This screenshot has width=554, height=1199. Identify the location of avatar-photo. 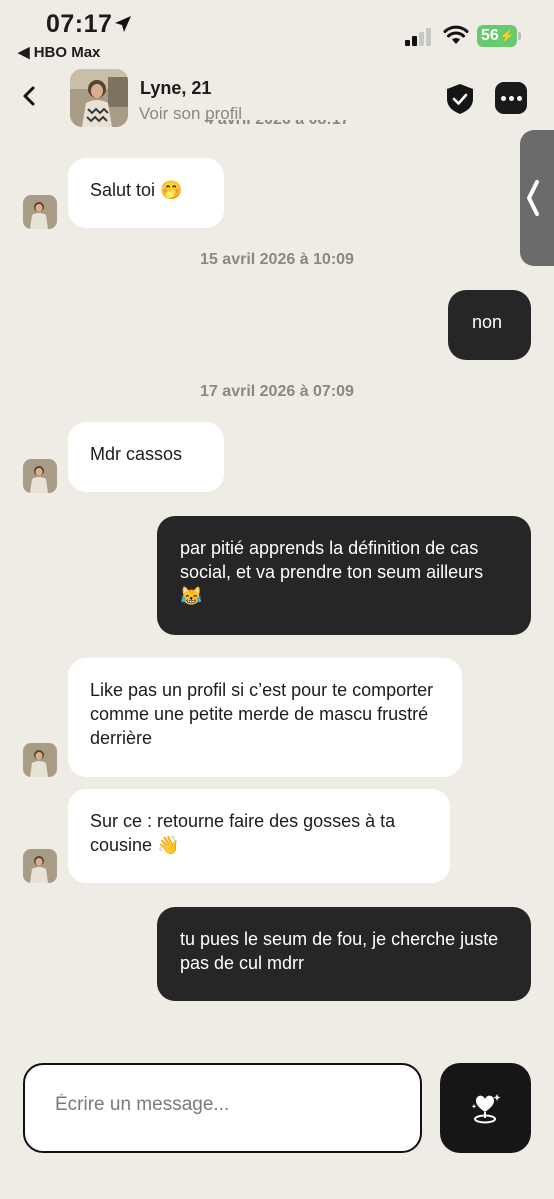
(99, 98).